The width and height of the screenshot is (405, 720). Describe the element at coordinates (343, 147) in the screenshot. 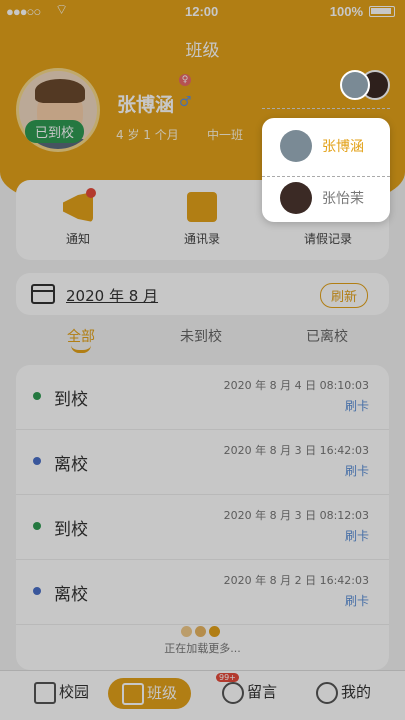

I see `child-name: 张博涵` at that location.